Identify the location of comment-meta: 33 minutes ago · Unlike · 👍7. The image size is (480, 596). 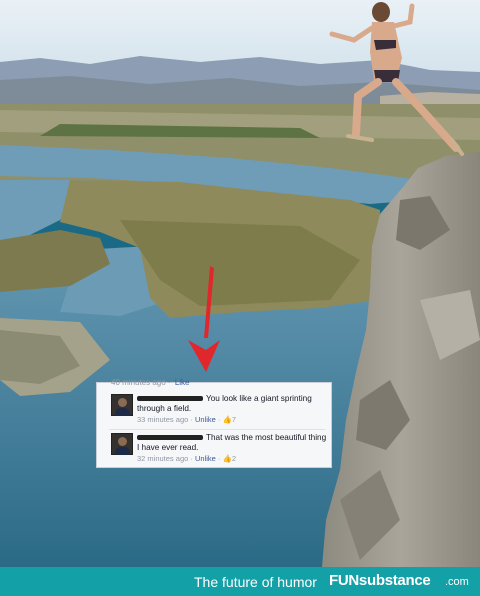
(186, 419).